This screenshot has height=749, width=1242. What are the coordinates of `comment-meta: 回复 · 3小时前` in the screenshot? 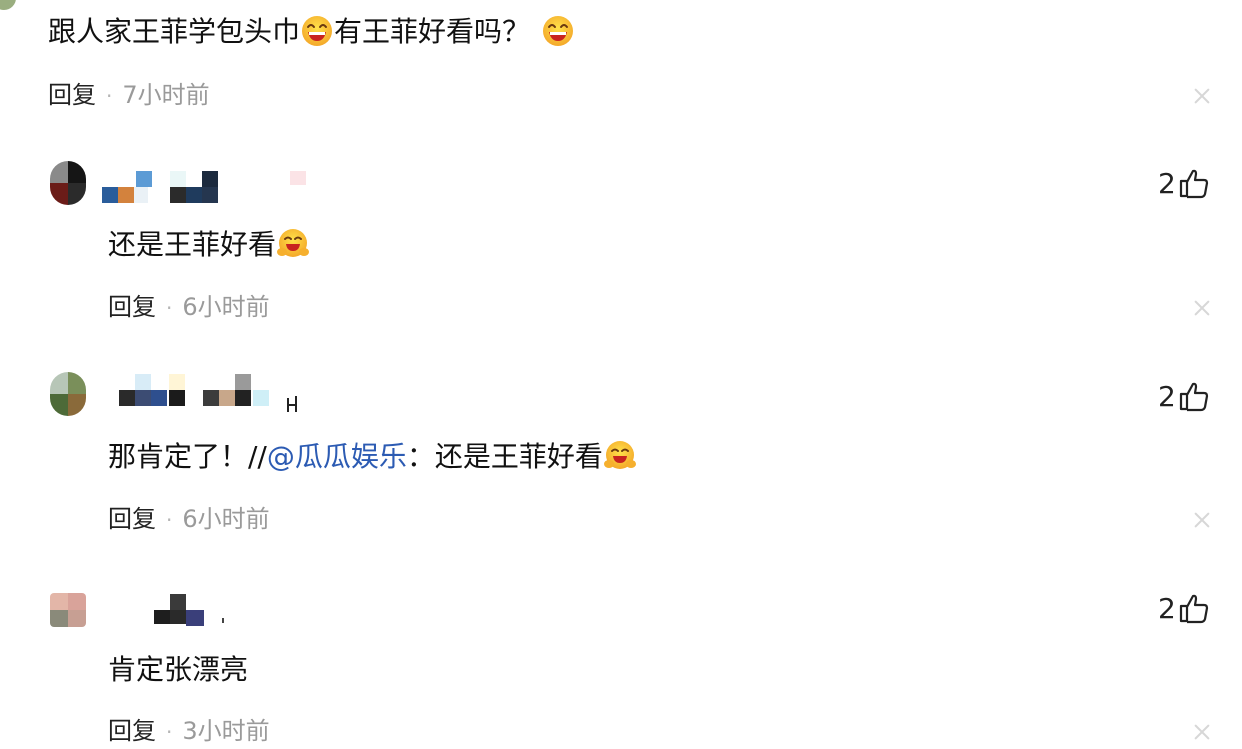 It's located at (189, 731).